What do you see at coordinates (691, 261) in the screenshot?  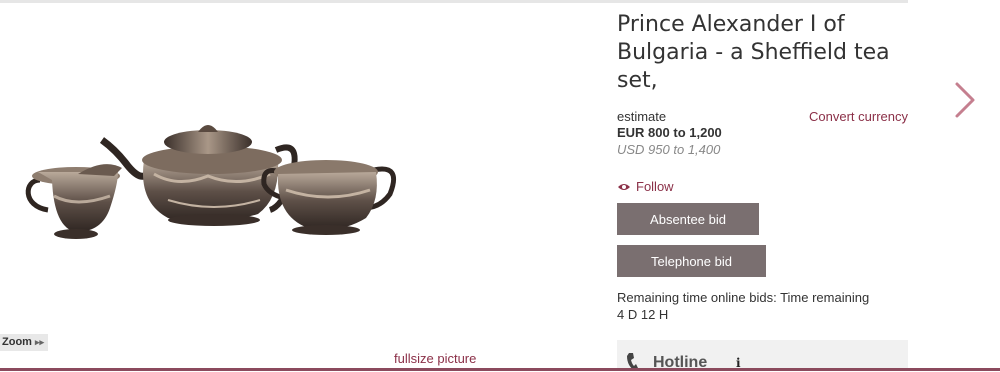 I see `telephone-bid-button: Telephone bid` at bounding box center [691, 261].